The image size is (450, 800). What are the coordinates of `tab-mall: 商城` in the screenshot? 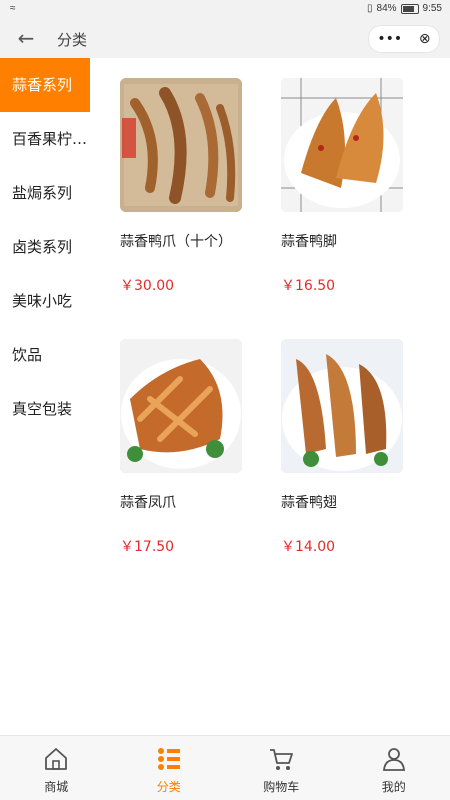 It's located at (56, 768).